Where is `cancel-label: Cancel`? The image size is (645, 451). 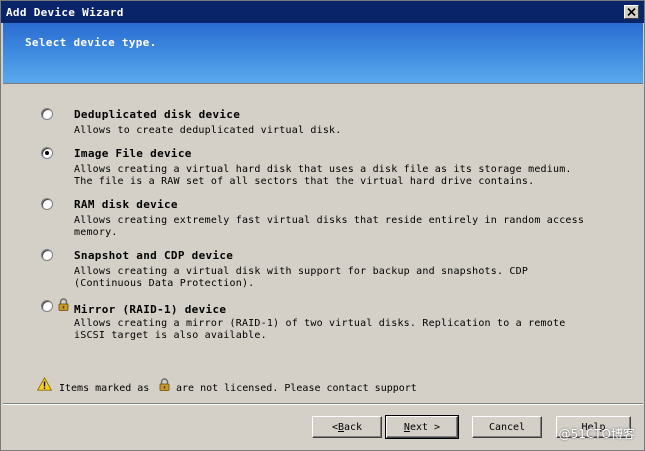 cancel-label: Cancel is located at coordinates (507, 427).